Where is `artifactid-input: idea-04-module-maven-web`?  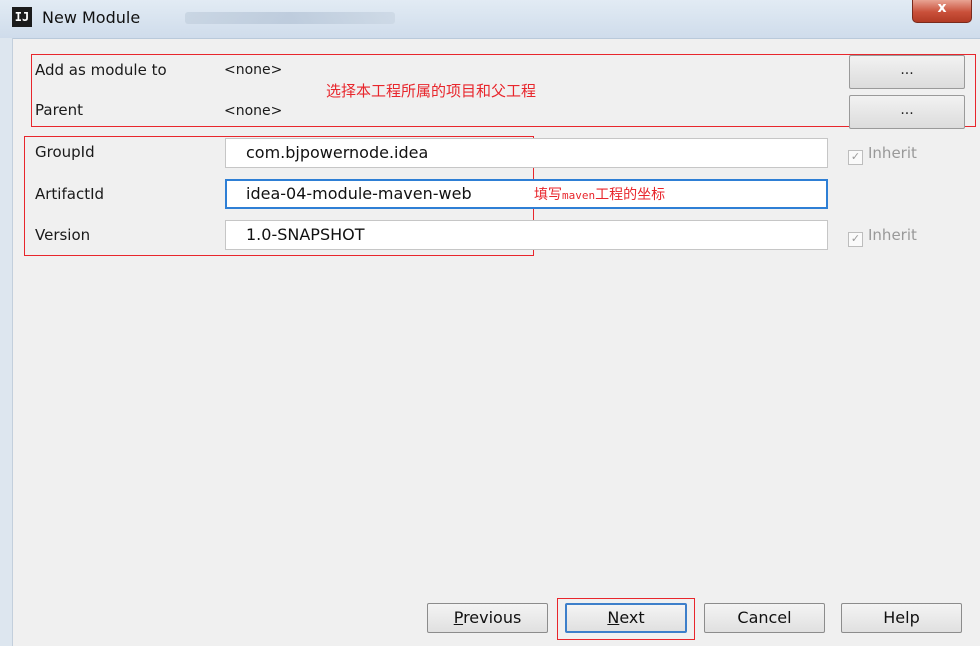 artifactid-input: idea-04-module-maven-web is located at coordinates (526, 194).